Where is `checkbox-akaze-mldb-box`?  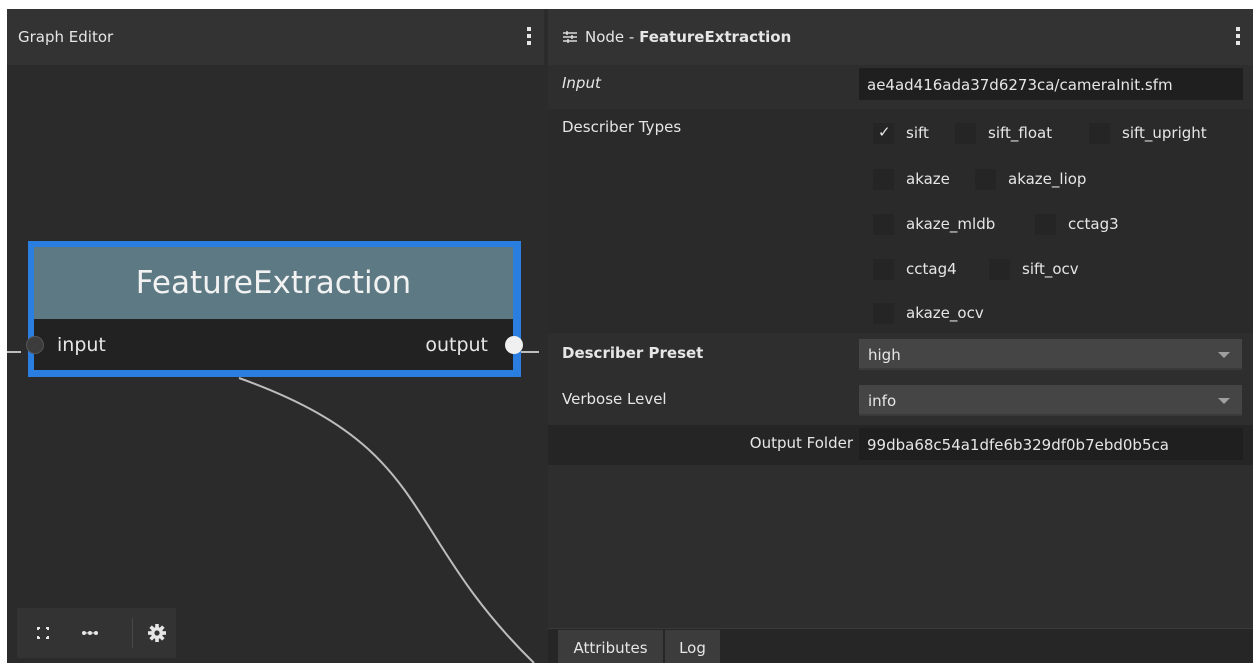
checkbox-akaze-mldb-box is located at coordinates (883, 224).